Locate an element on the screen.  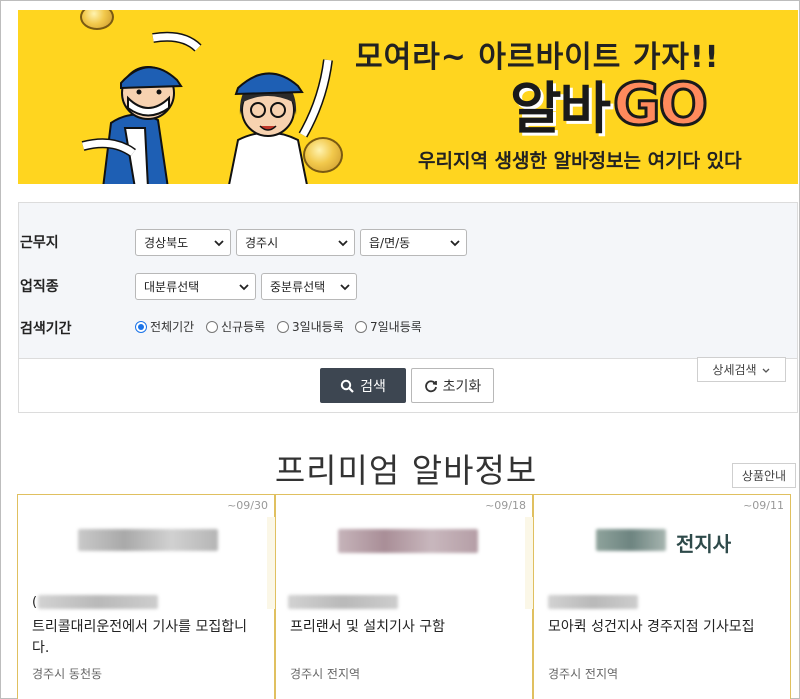
albago-logo: 알바 GO is located at coordinates (610, 105).